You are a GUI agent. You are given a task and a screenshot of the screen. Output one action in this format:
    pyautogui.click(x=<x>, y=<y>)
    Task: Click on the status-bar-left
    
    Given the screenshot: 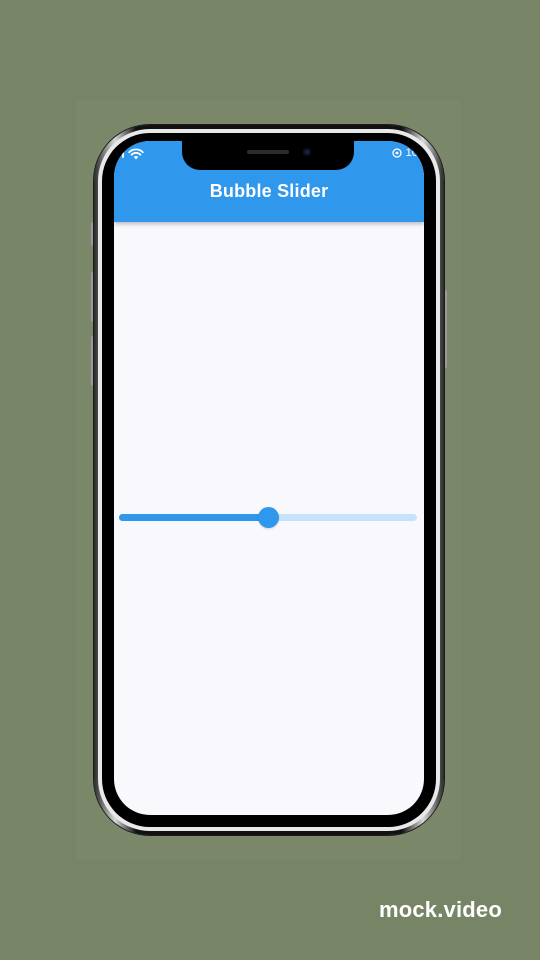 What is the action you would take?
    pyautogui.click(x=133, y=154)
    